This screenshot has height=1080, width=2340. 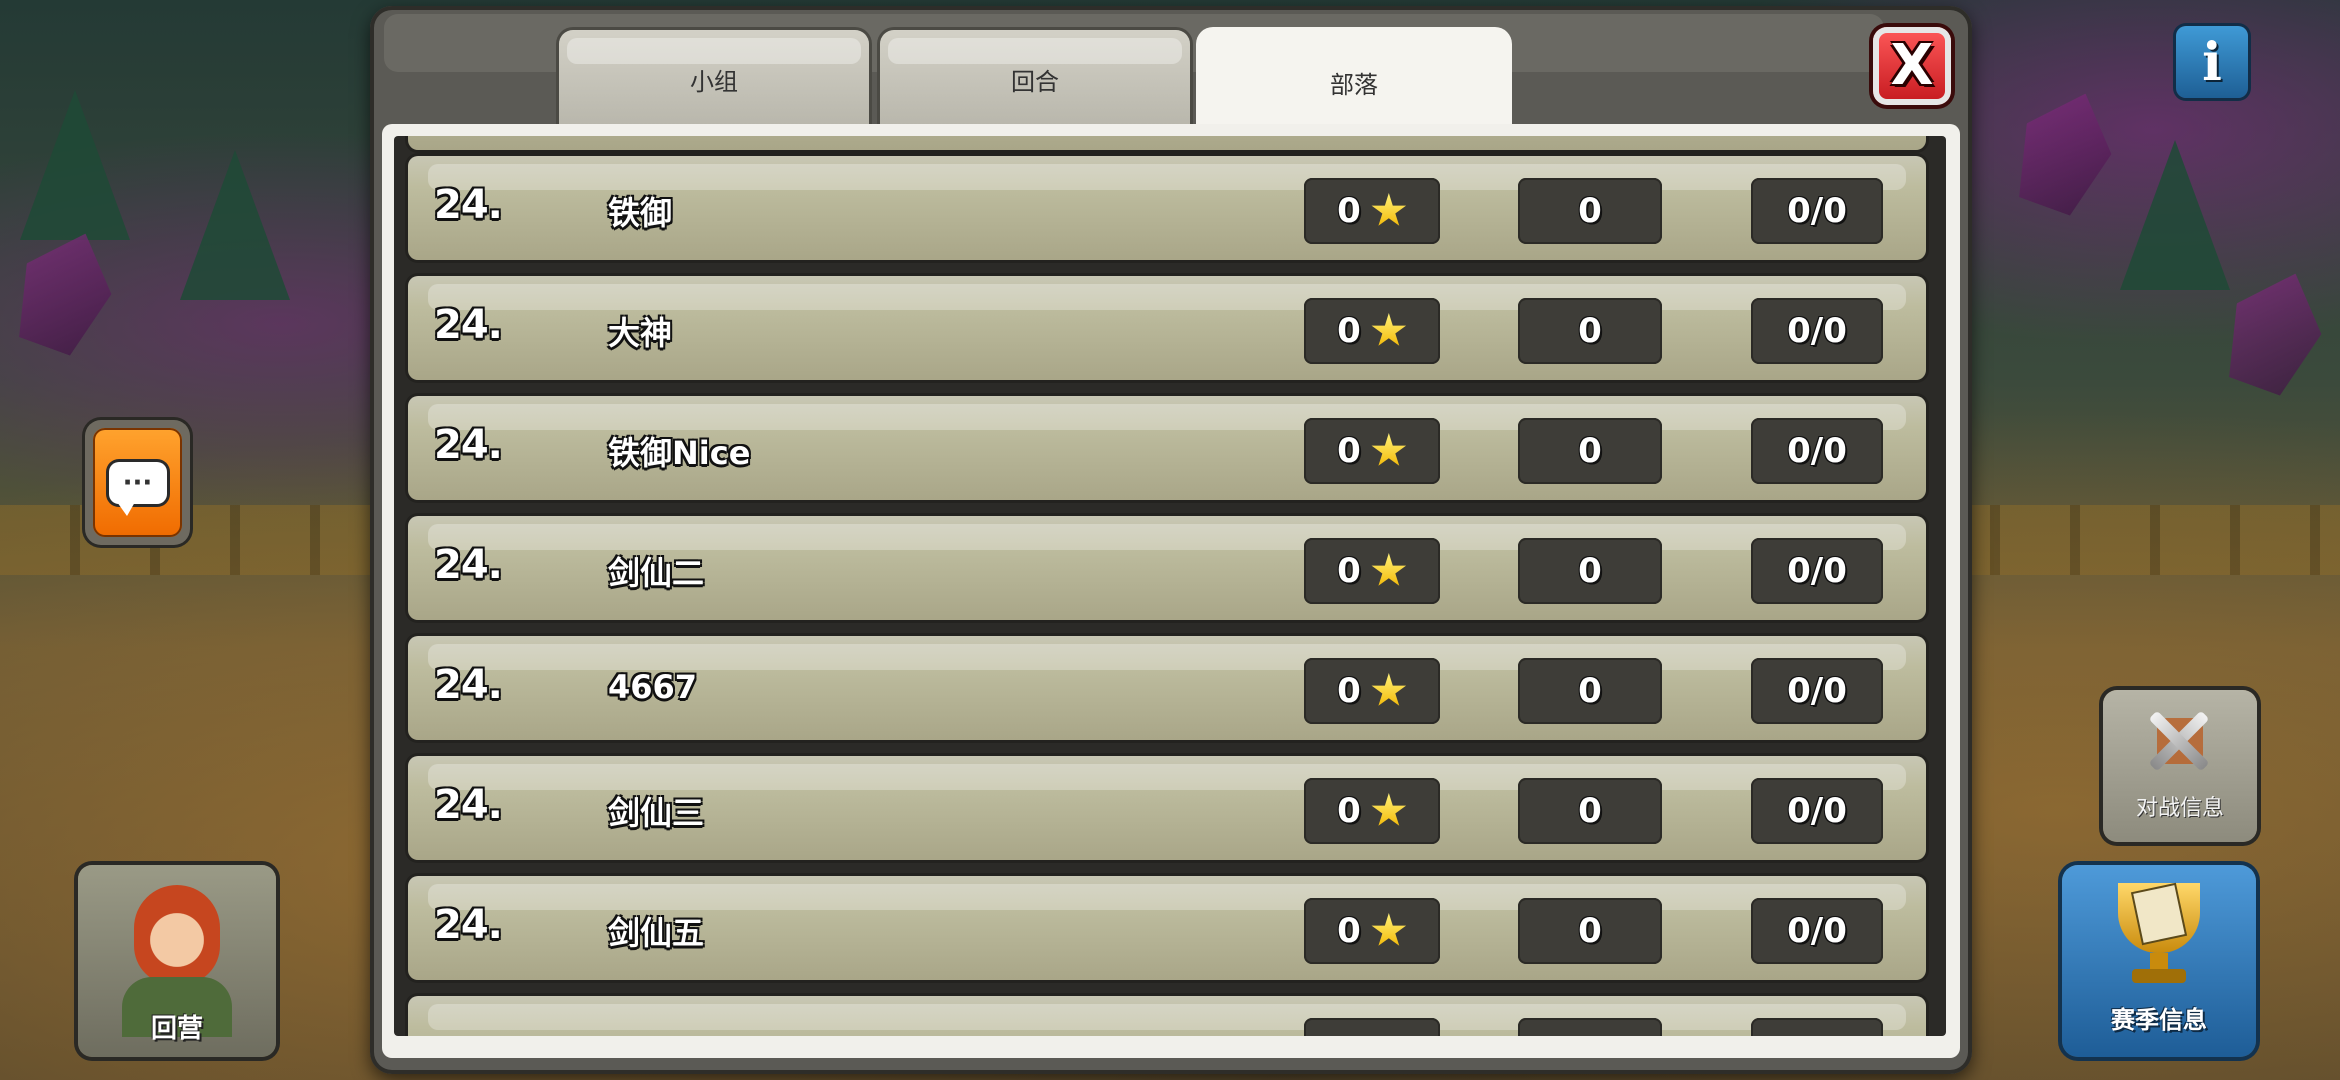 What do you see at coordinates (679, 453) in the screenshot?
I see `member-name: 铁御Nice` at bounding box center [679, 453].